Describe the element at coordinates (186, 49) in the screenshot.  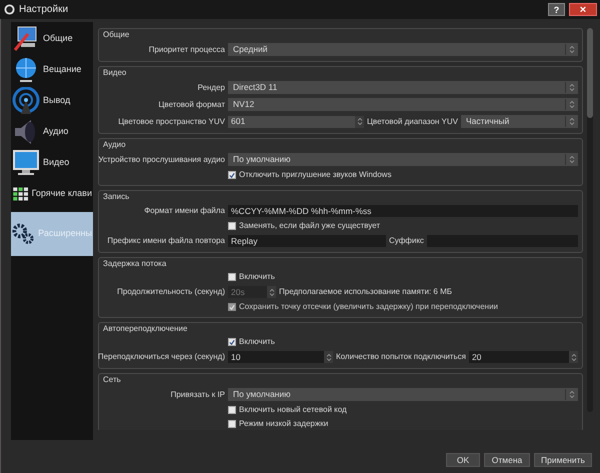
I see `field-label: Приоритет процесса` at that location.